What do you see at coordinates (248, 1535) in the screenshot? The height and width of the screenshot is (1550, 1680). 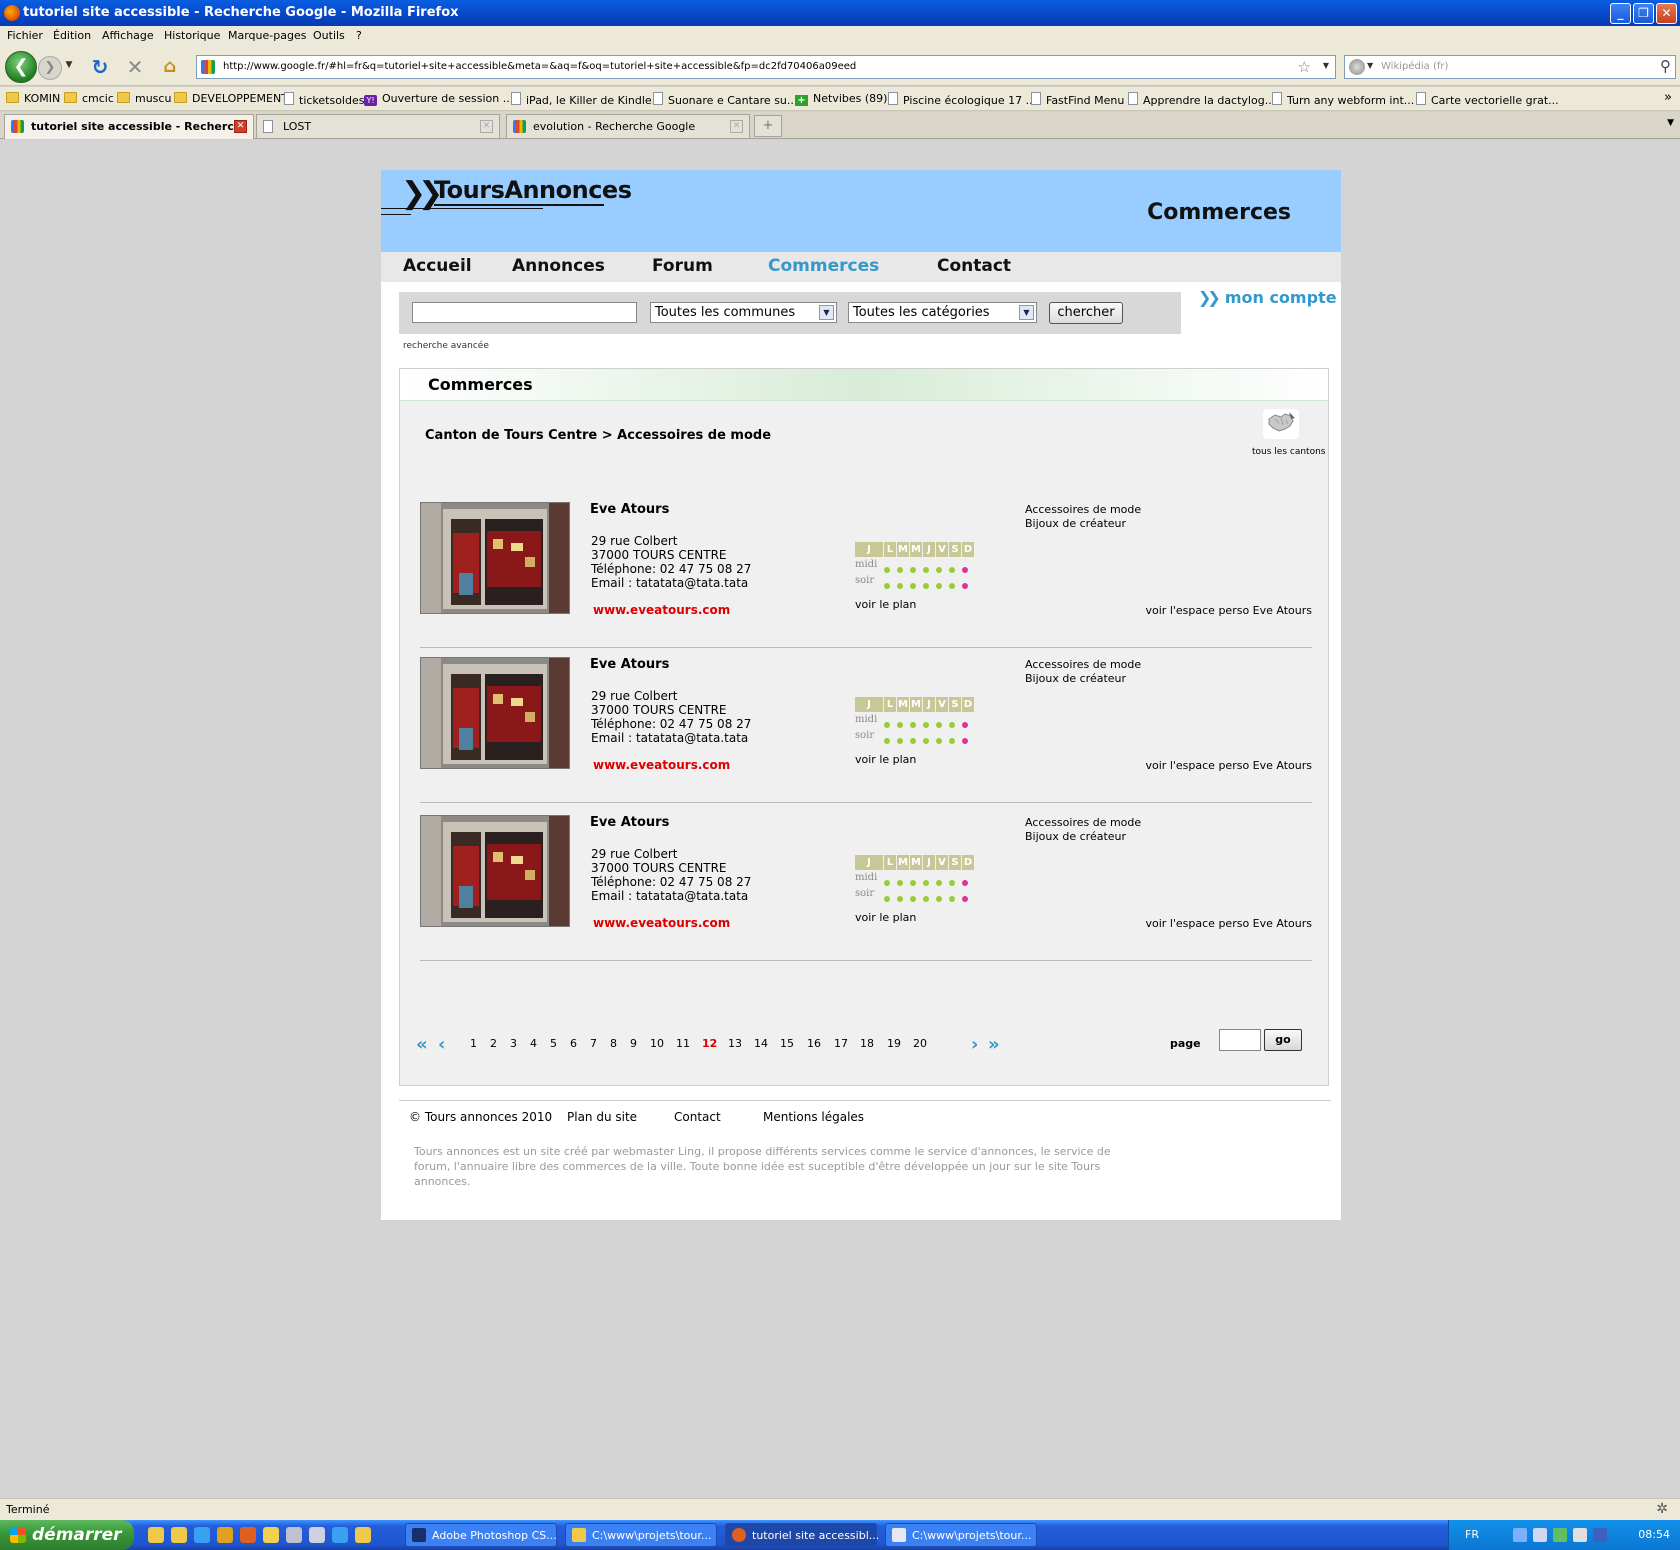 I see `firefox-icon` at bounding box center [248, 1535].